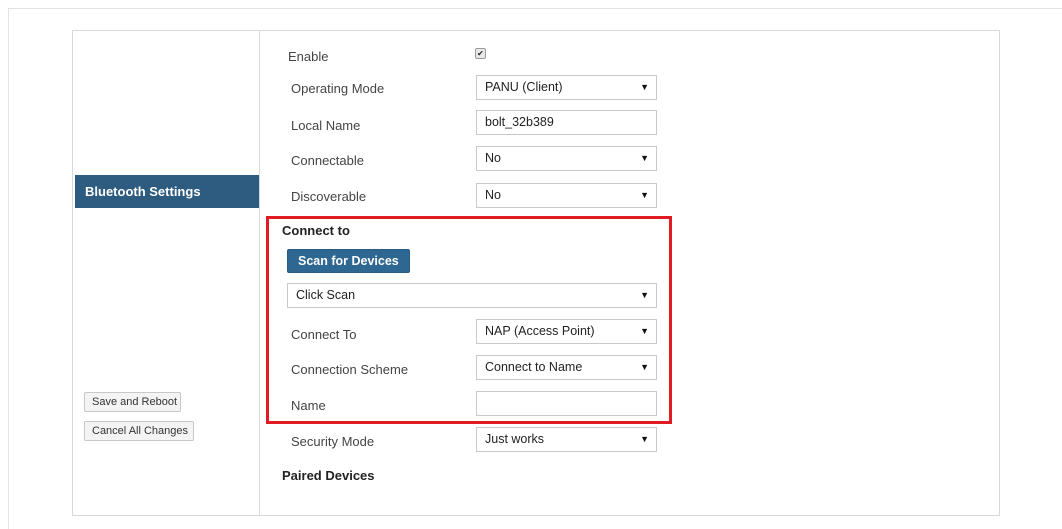 Image resolution: width=1062 pixels, height=529 pixels. Describe the element at coordinates (167, 191) in the screenshot. I see `sidebar-item-bluetooth-settings: Bluetooth Settings` at that location.